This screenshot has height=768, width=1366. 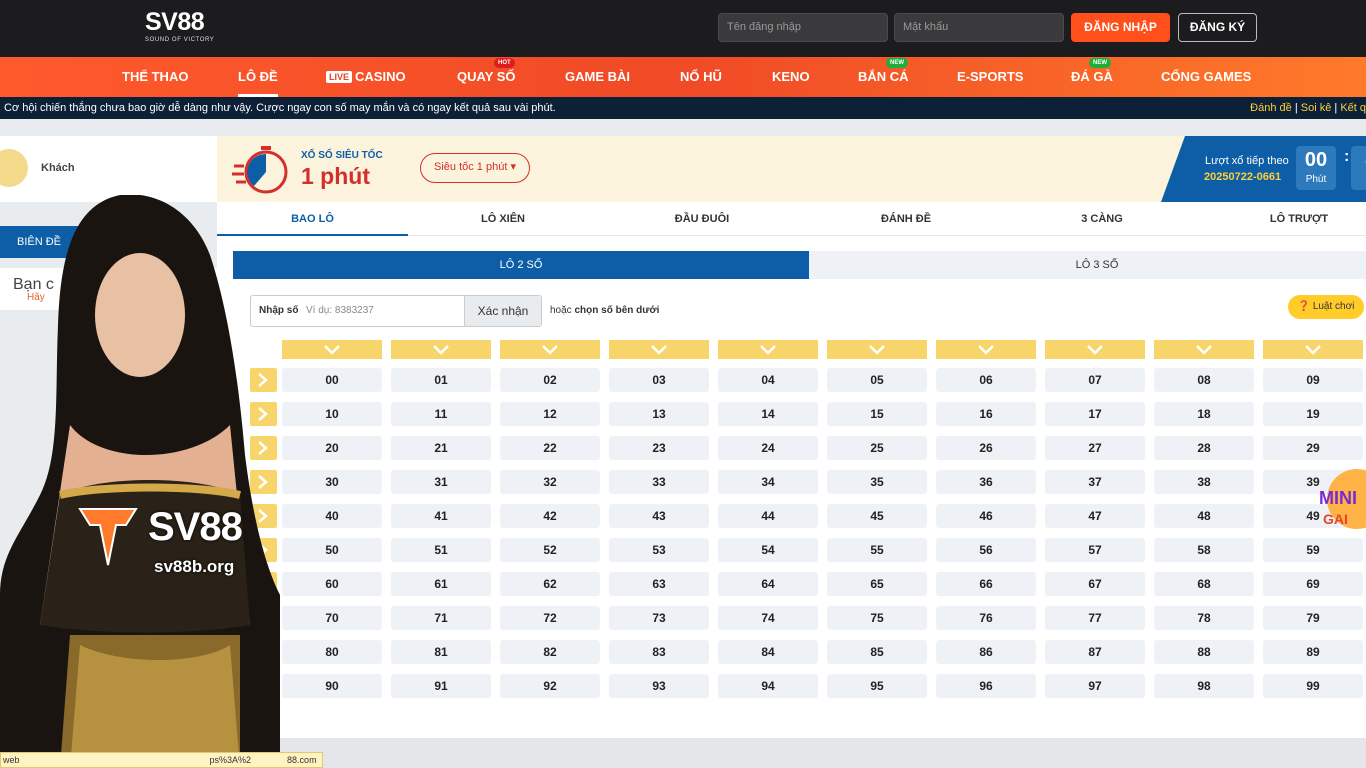 I want to click on number-cell: 07, so click(x=1095, y=380).